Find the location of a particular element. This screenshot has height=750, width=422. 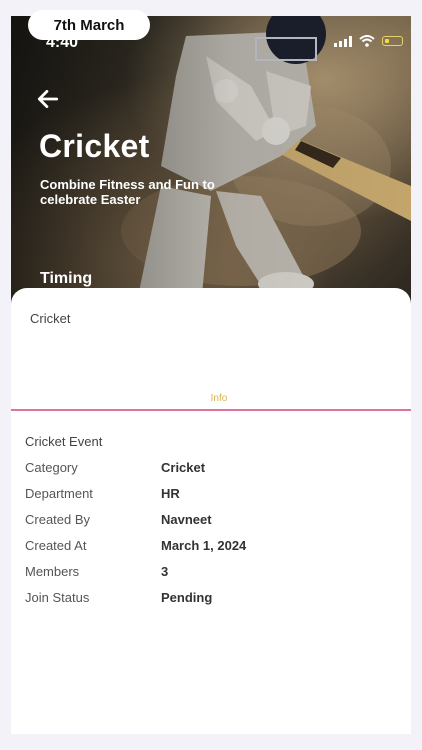

detail-key: Created By is located at coordinates (58, 519).